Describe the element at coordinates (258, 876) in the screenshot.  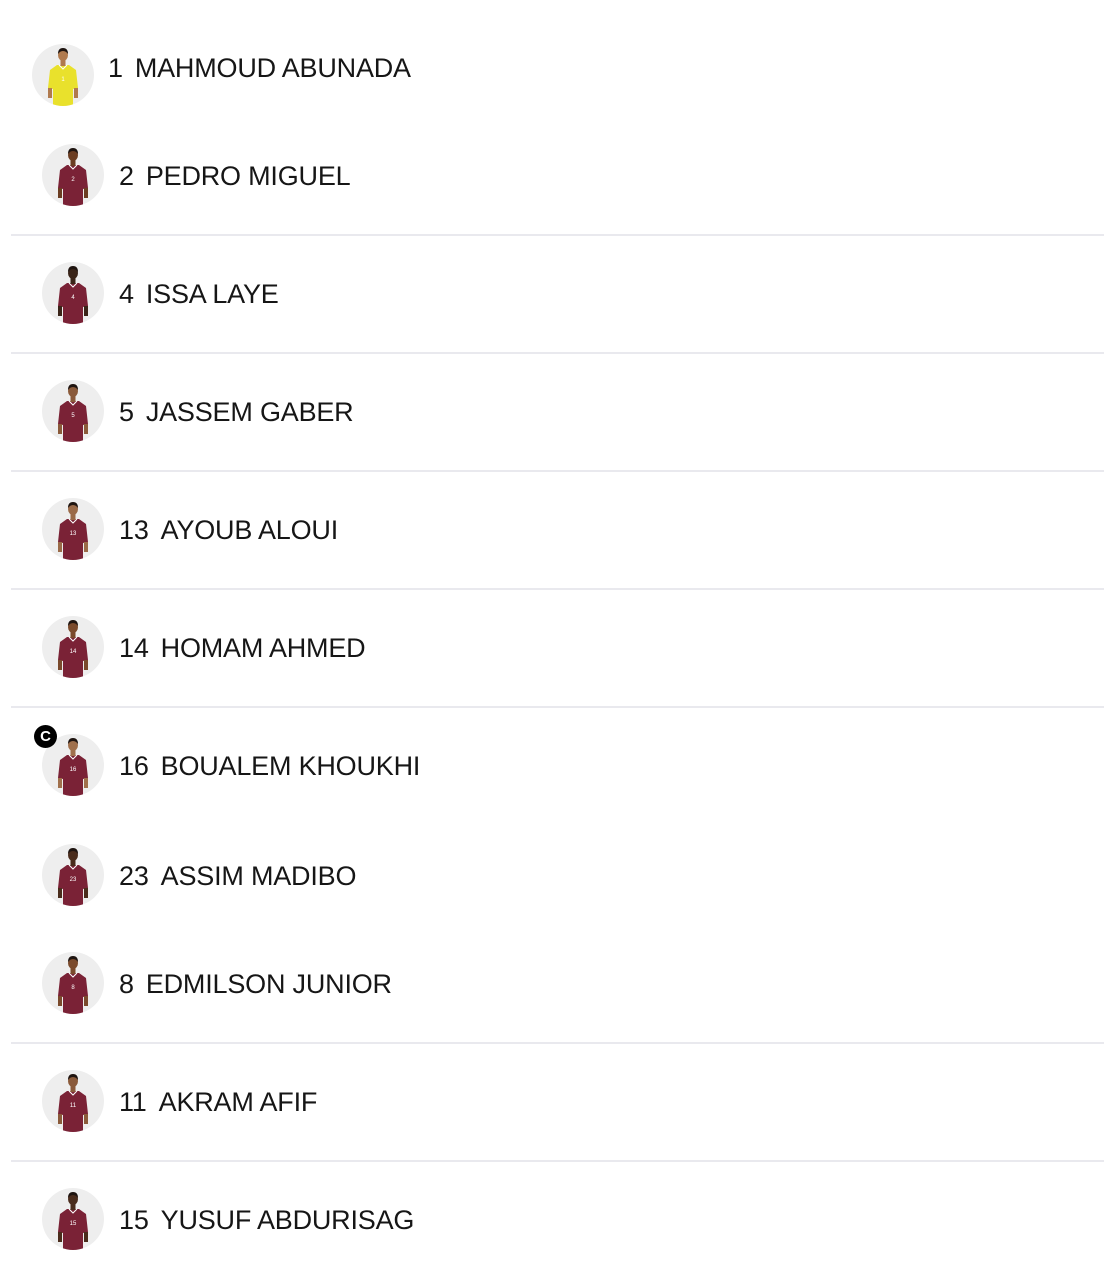
I see `player-name: ASSIM MADIBO` at that location.